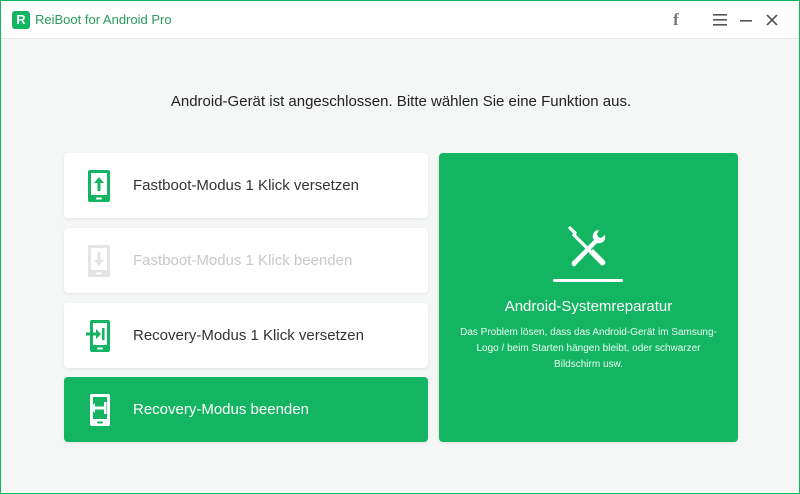  I want to click on recovery-enter-label: Recovery-Modus 1 Klick versetzen, so click(248, 335).